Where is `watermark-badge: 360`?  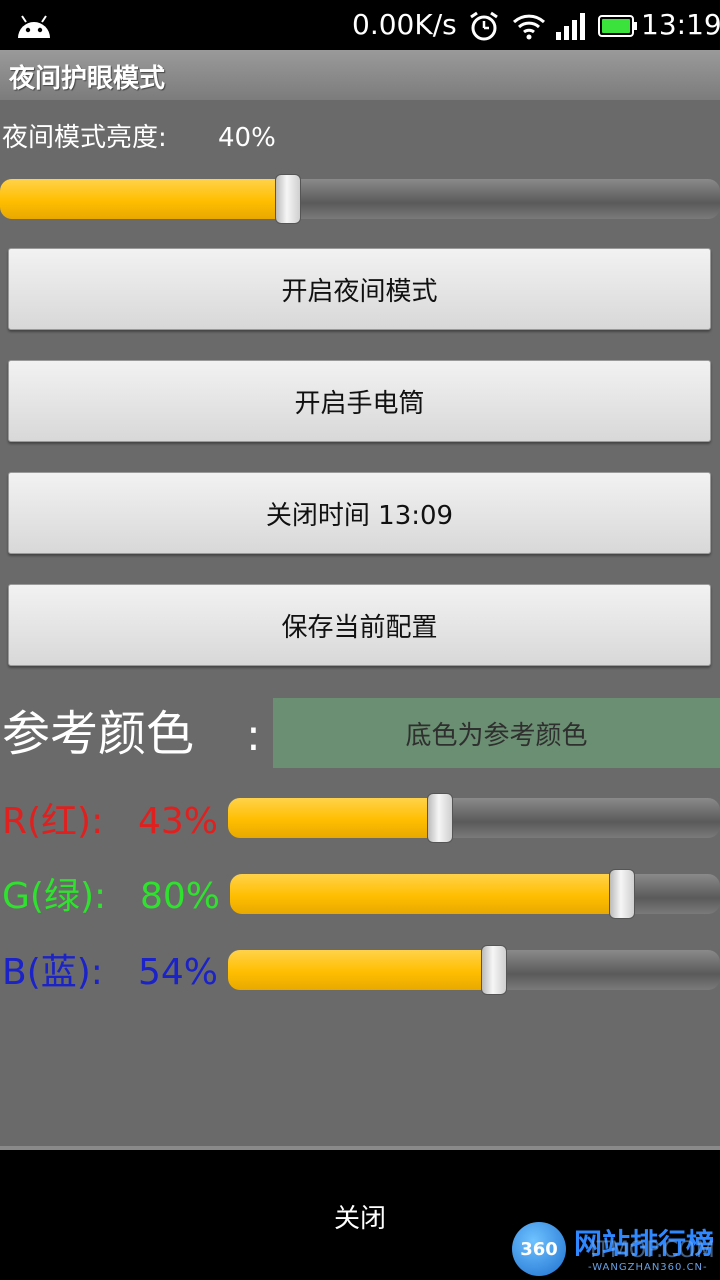 watermark-badge: 360 is located at coordinates (539, 1249).